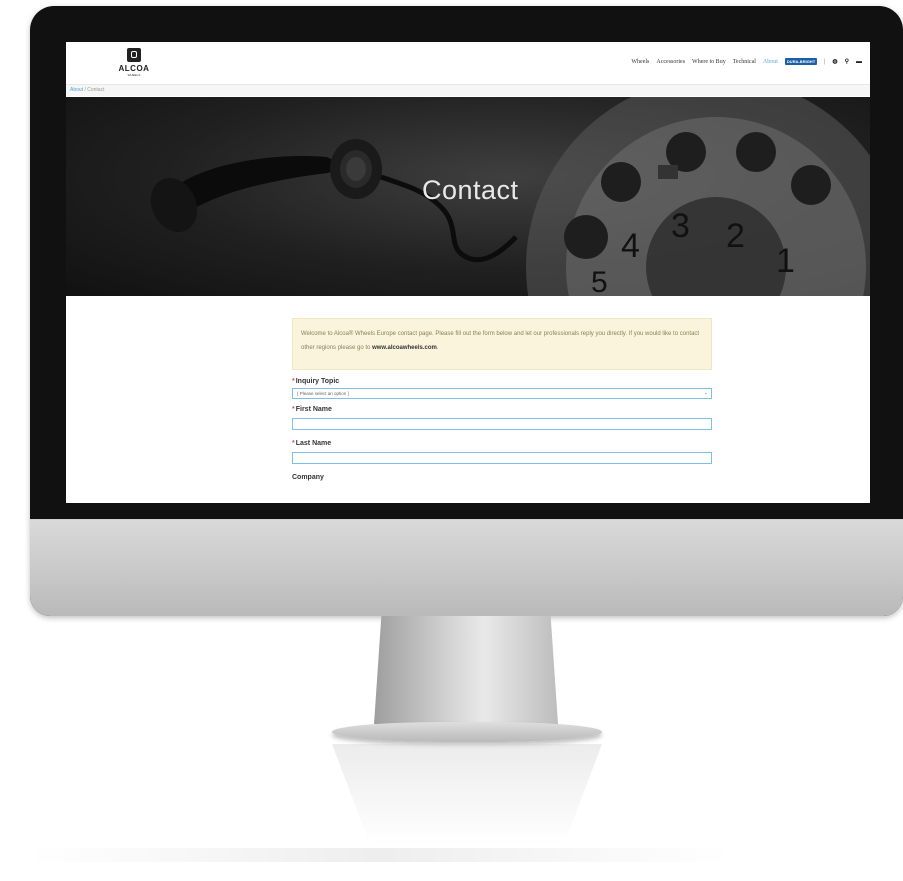 The image size is (903, 881). I want to click on last-name-field, so click(502, 458).